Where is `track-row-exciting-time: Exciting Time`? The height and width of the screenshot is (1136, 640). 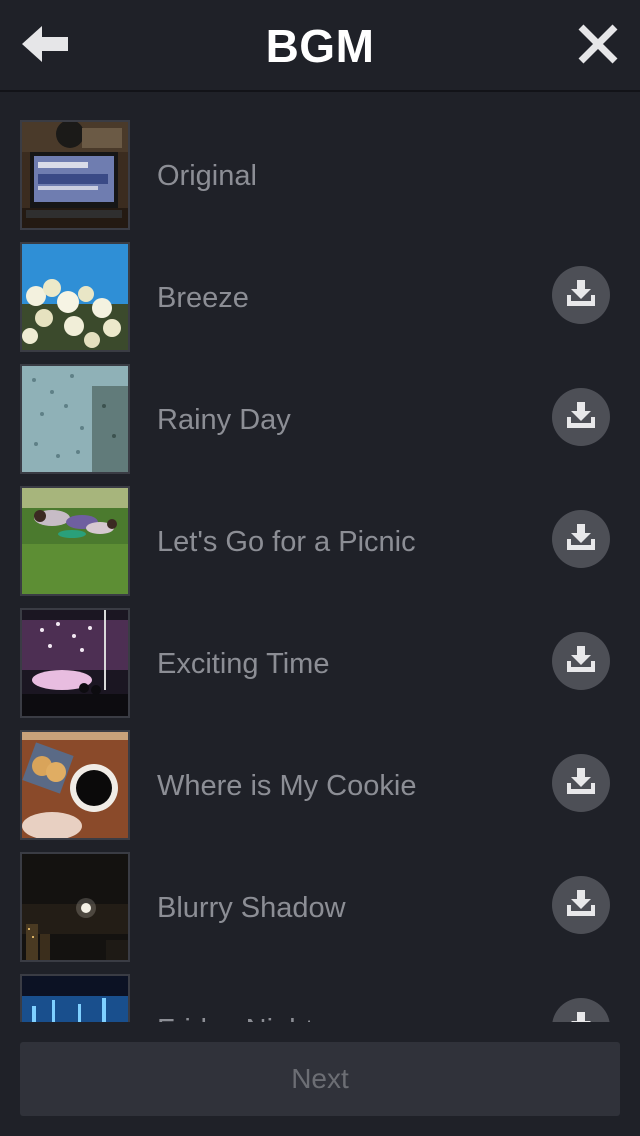
track-row-exciting-time: Exciting Time is located at coordinates (320, 649).